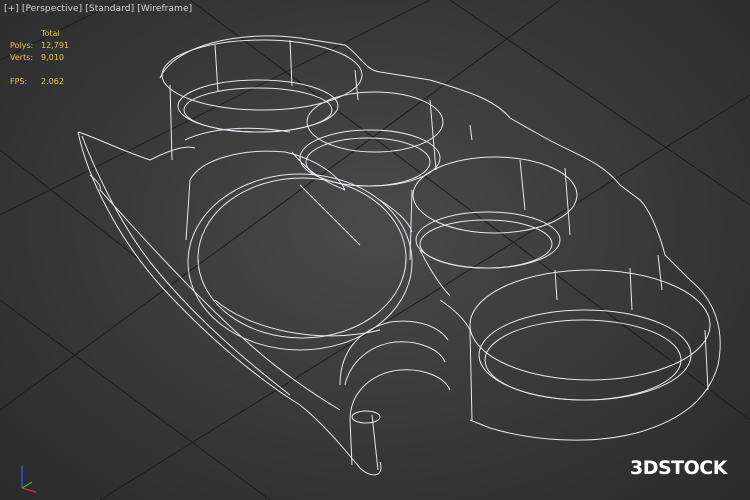 The width and height of the screenshot is (750, 500). Describe the element at coordinates (50, 33) in the screenshot. I see `stats-total-header: Total` at that location.